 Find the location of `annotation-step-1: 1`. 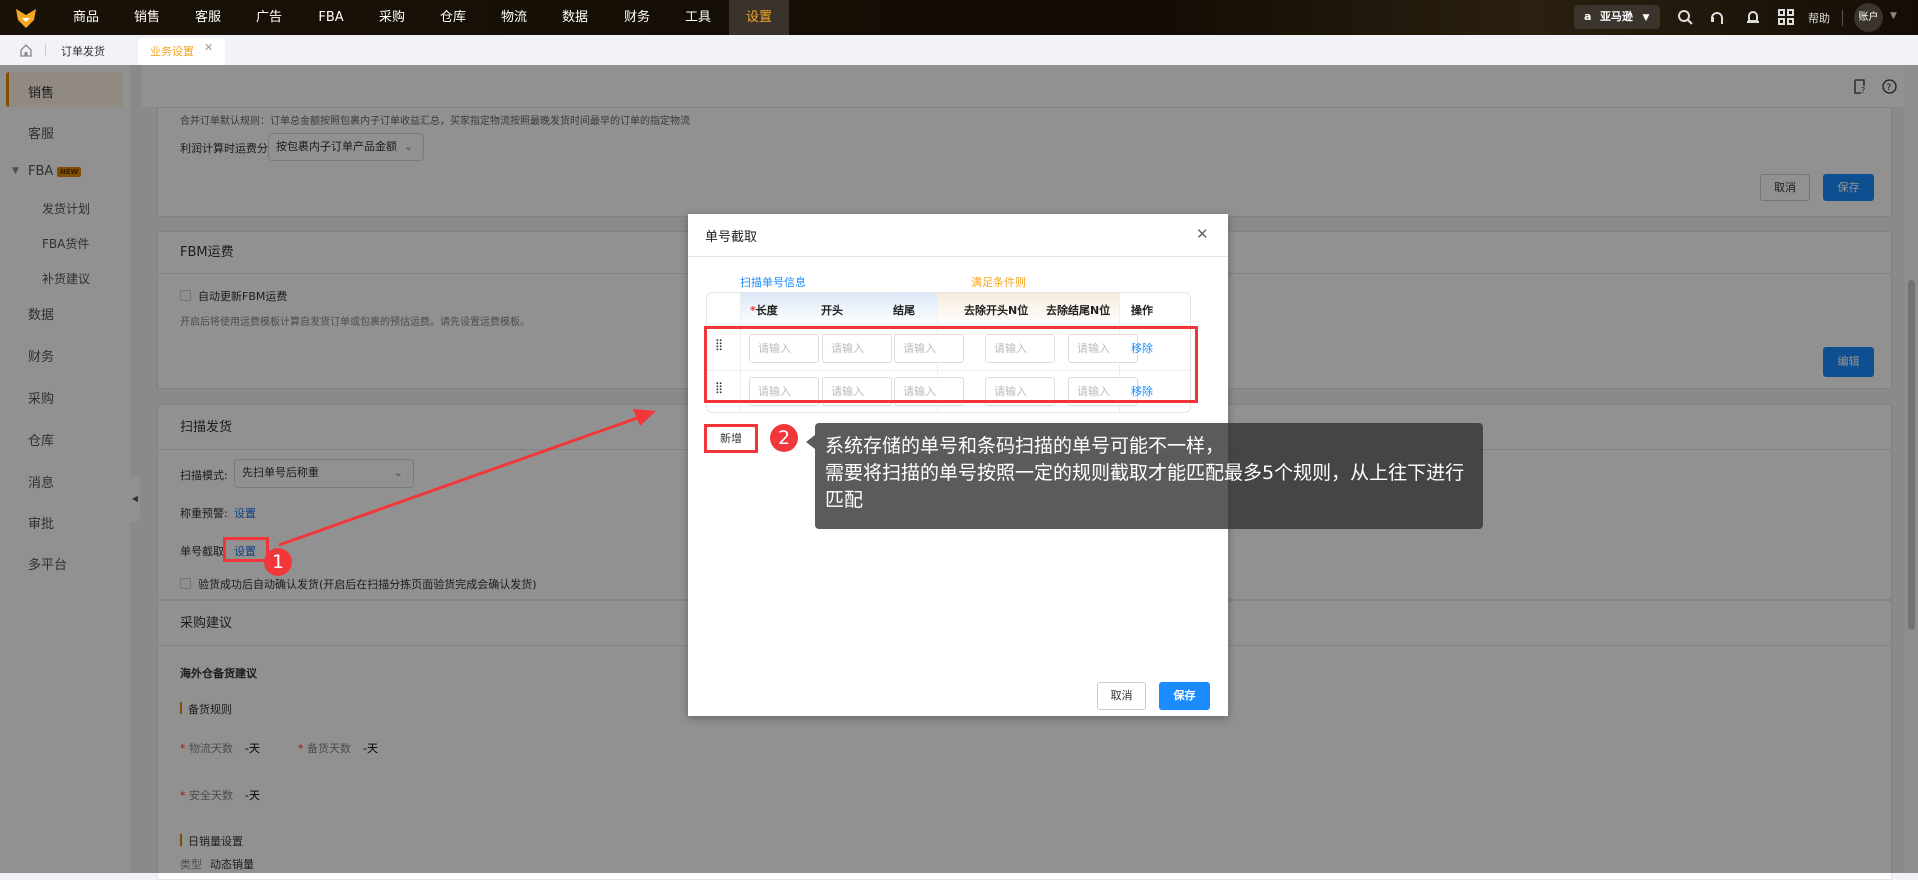

annotation-step-1: 1 is located at coordinates (278, 562).